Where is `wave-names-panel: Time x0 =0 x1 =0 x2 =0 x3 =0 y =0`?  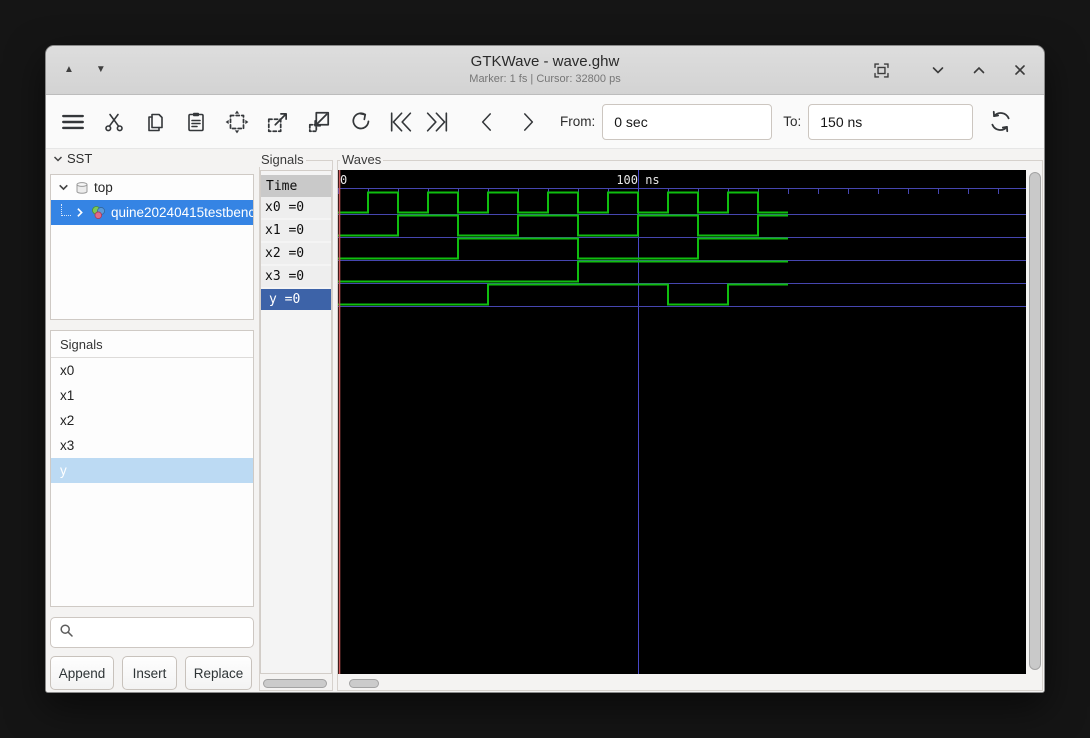
wave-names-panel: Time x0 =0 x1 =0 x2 =0 x3 =0 y =0 is located at coordinates (296, 422).